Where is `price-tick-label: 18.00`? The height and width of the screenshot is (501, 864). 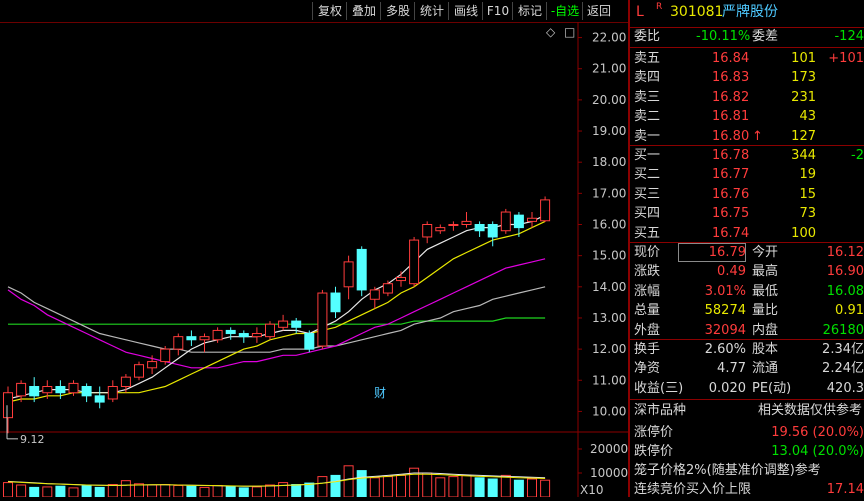 price-tick-label: 18.00 is located at coordinates (609, 162).